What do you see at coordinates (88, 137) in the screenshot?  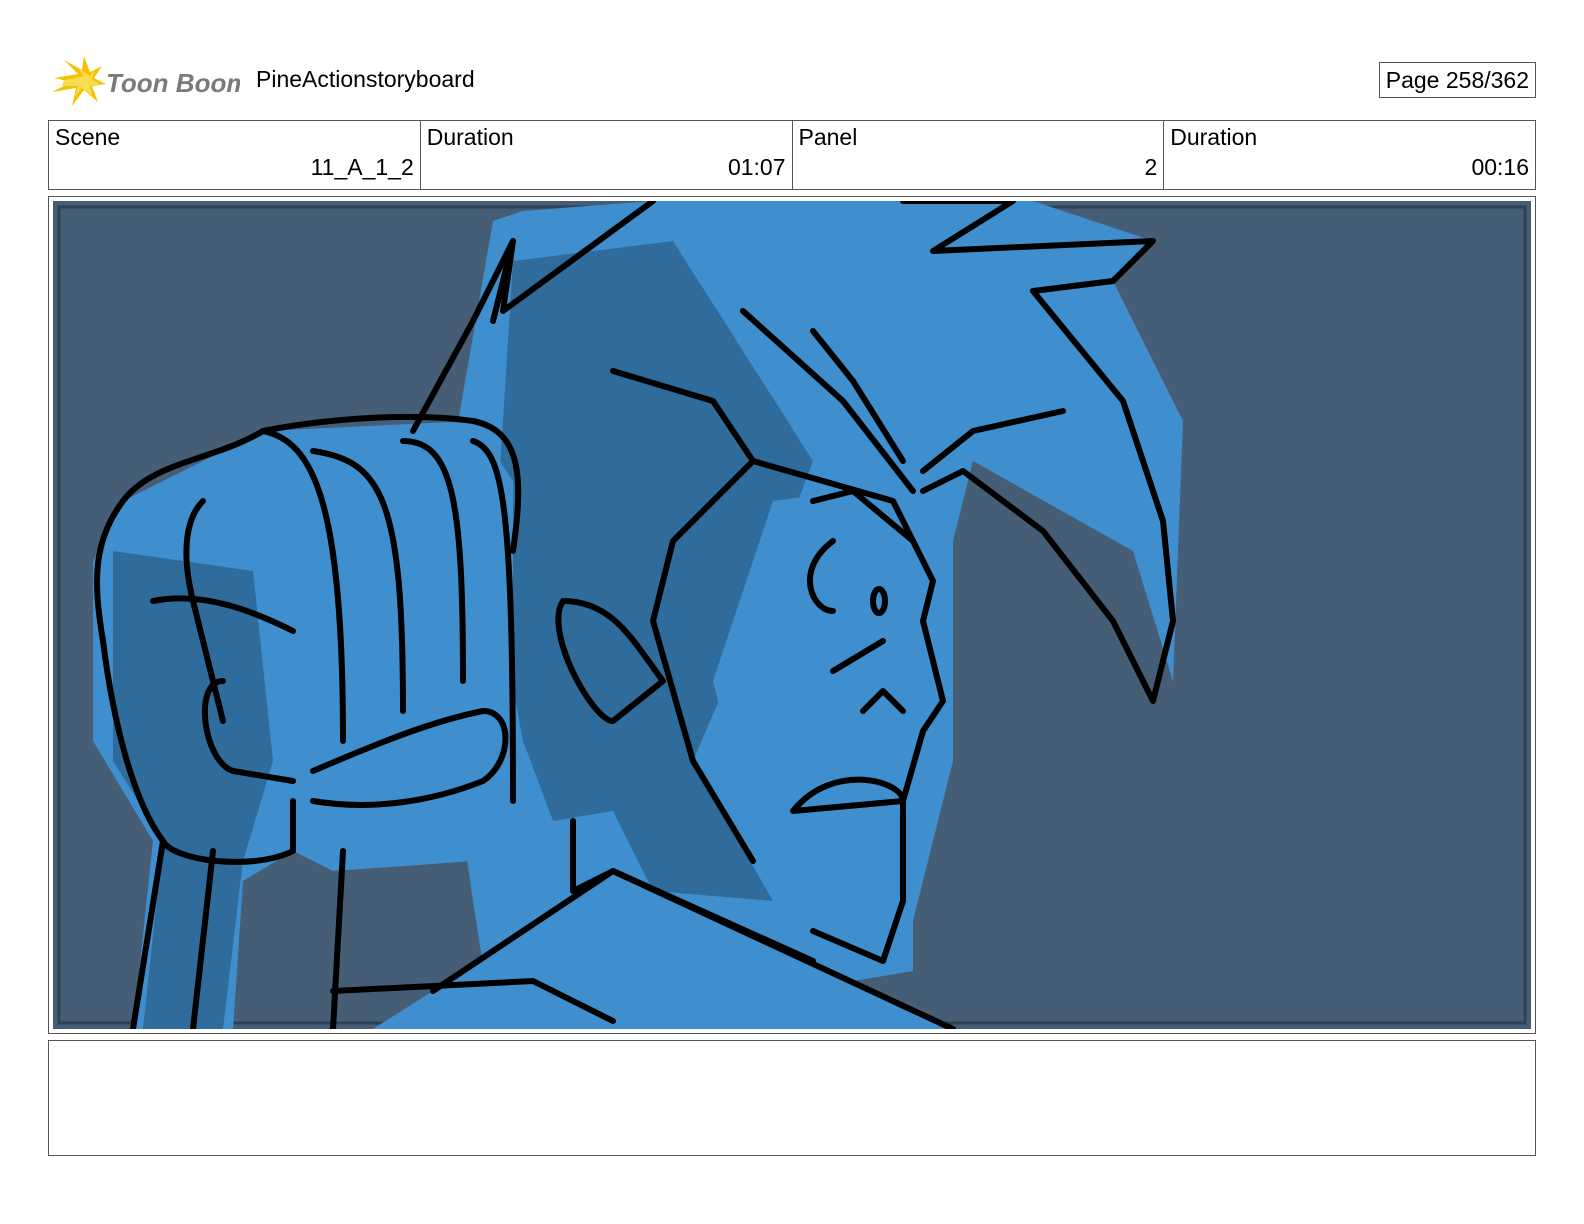 I see `scene-label: Scene` at bounding box center [88, 137].